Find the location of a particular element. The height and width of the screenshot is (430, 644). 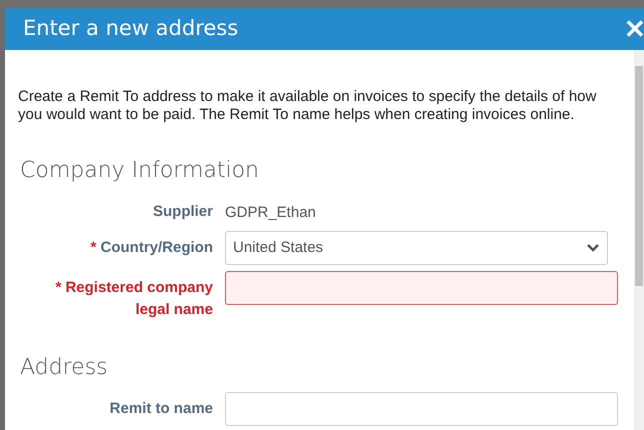

country-select: United States is located at coordinates (416, 248).